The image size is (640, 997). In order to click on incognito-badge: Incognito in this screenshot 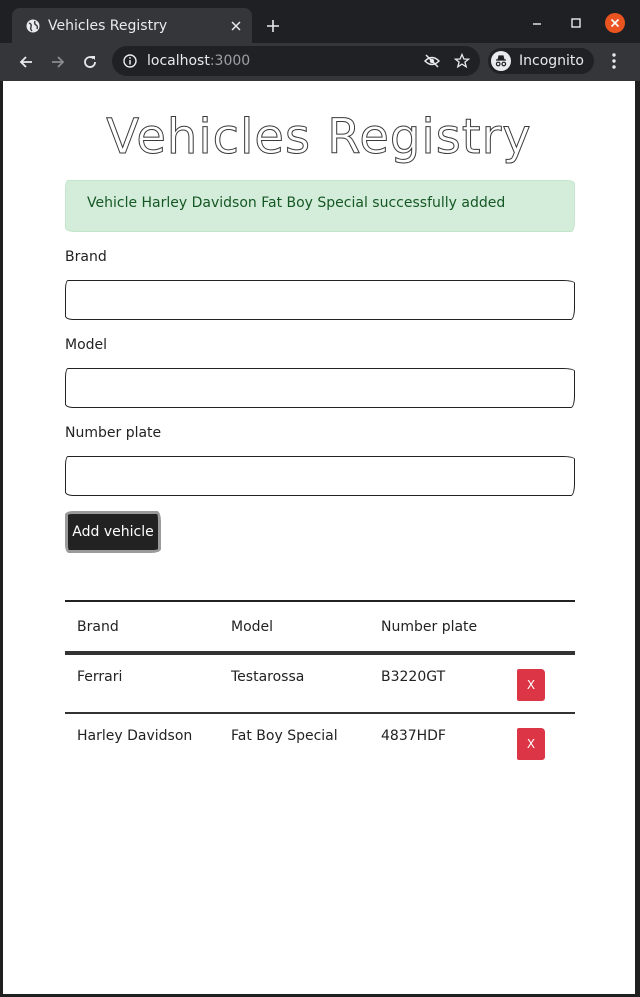, I will do `click(541, 61)`.